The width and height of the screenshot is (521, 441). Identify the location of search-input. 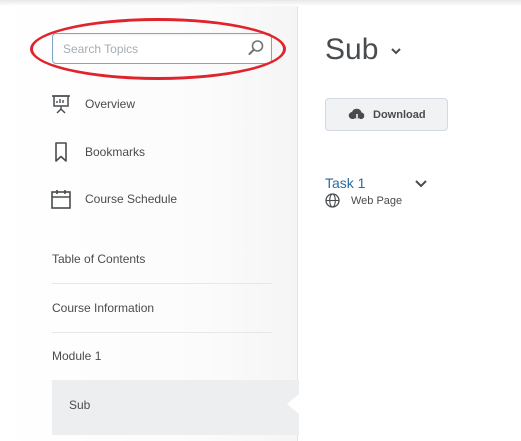
(148, 48).